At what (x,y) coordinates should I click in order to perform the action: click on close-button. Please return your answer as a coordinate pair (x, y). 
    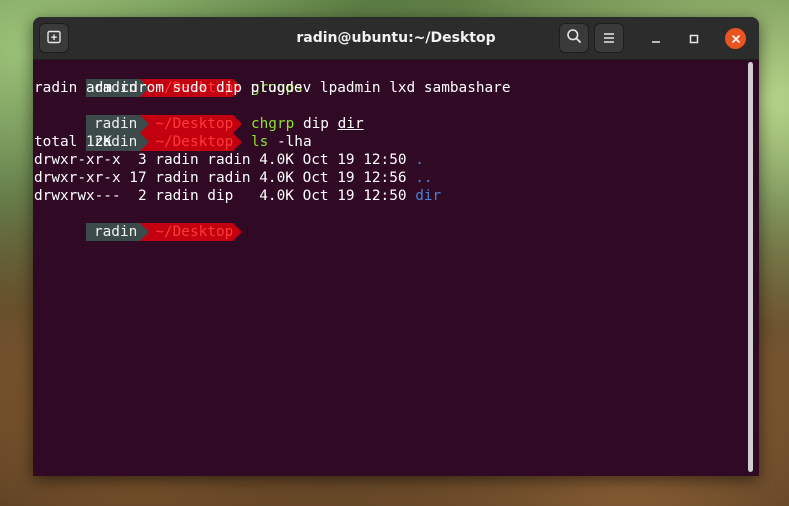
    Looking at the image, I should click on (735, 38).